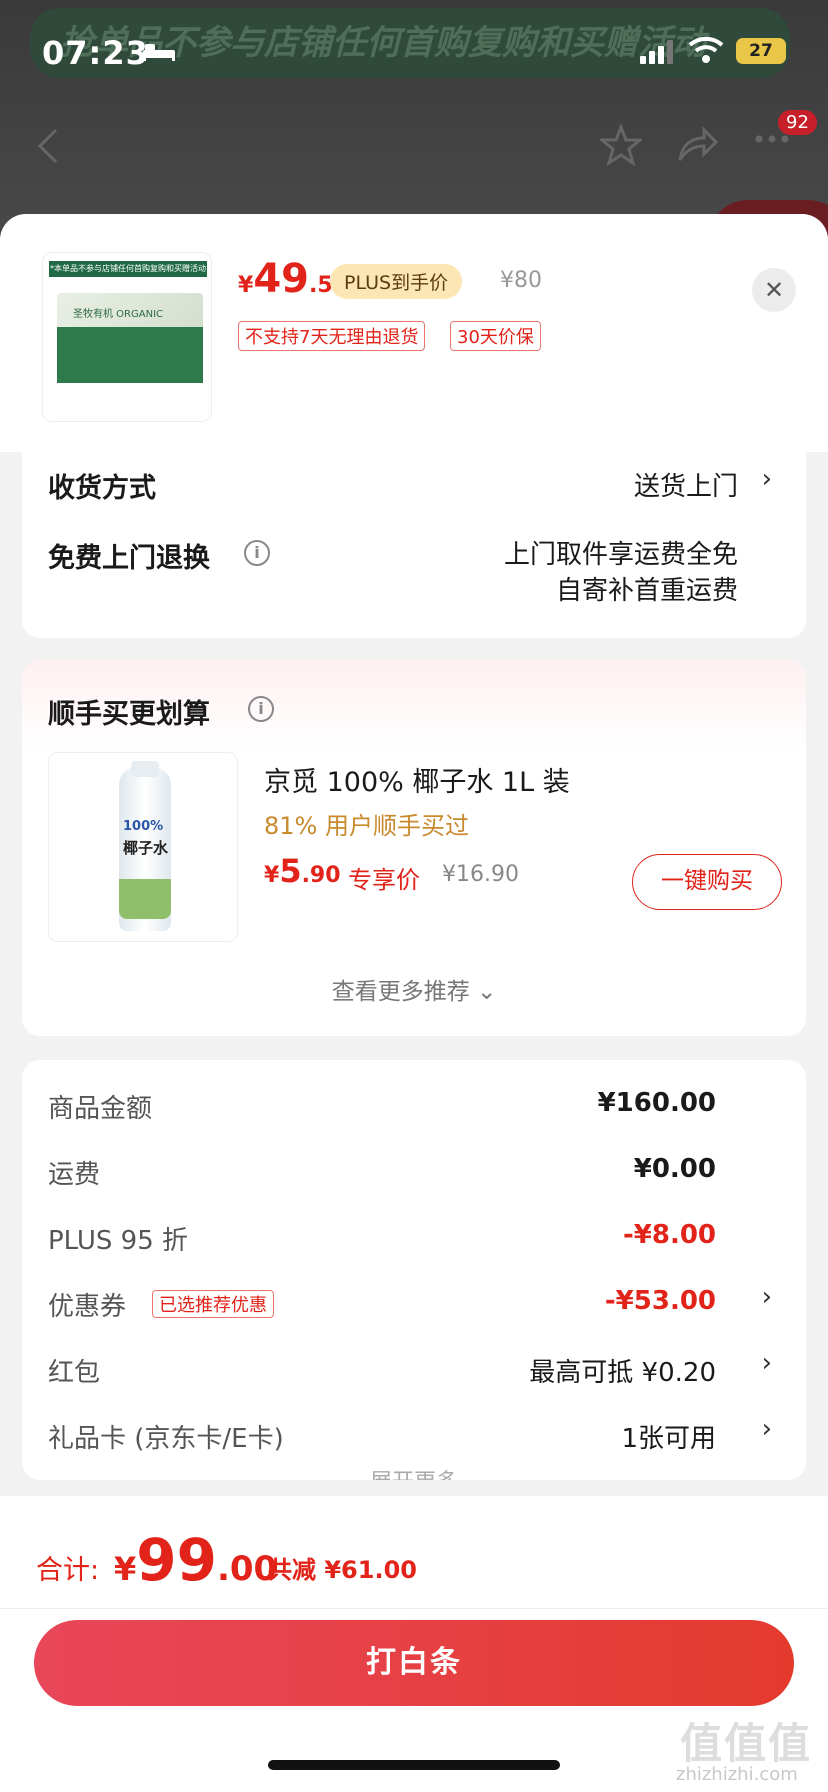 This screenshot has width=828, height=1792. What do you see at coordinates (797, 122) in the screenshot?
I see `message-count-badge: 92` at bounding box center [797, 122].